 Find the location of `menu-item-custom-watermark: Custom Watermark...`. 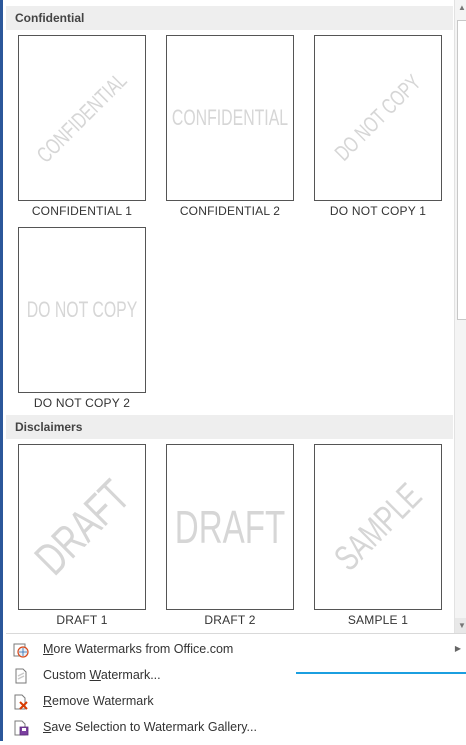

menu-item-custom-watermark: Custom Watermark... is located at coordinates (236, 675).